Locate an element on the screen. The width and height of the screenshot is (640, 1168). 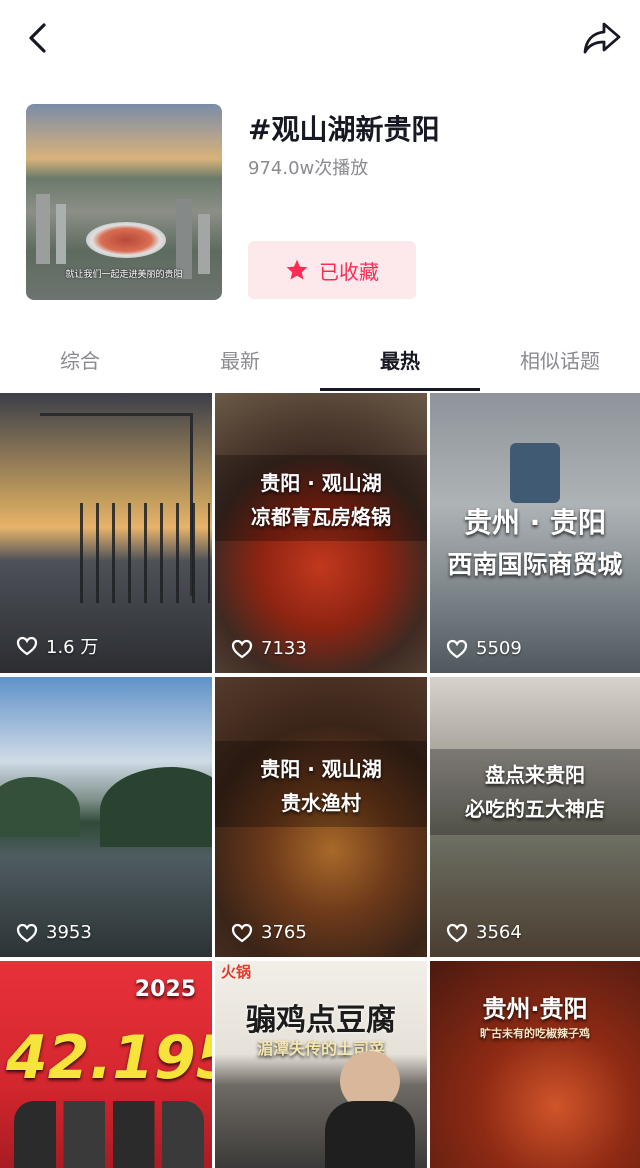
chevron-left-icon is located at coordinates (37, 38).